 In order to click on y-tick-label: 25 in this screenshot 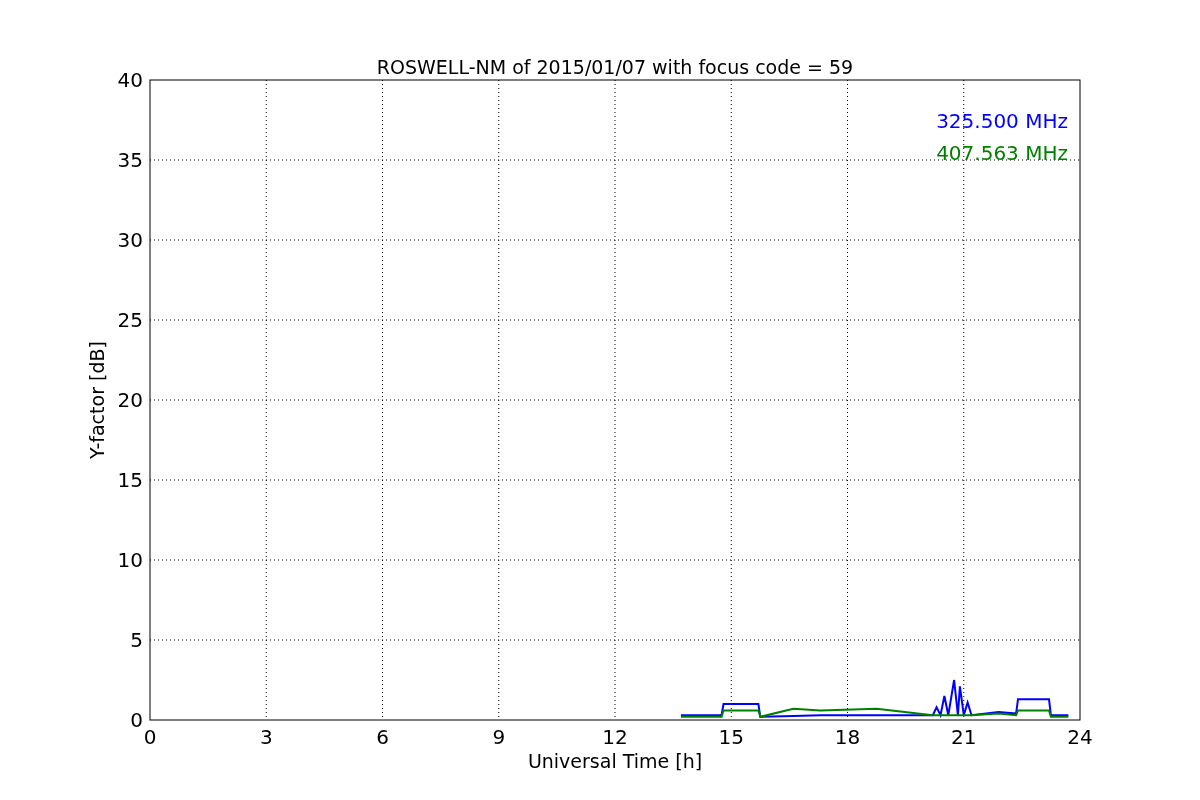, I will do `click(130, 320)`.